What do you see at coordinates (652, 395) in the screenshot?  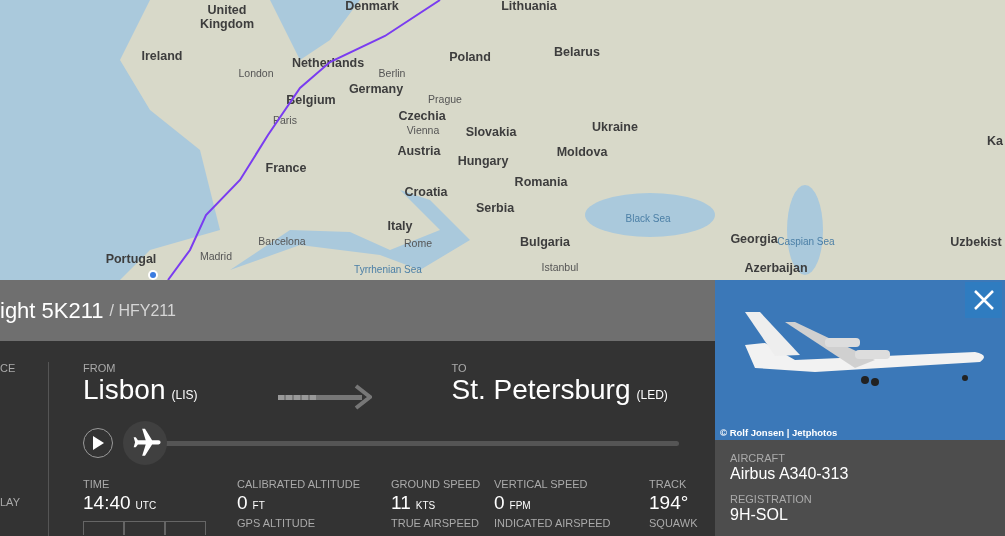 I see `destination-code: (LED)` at bounding box center [652, 395].